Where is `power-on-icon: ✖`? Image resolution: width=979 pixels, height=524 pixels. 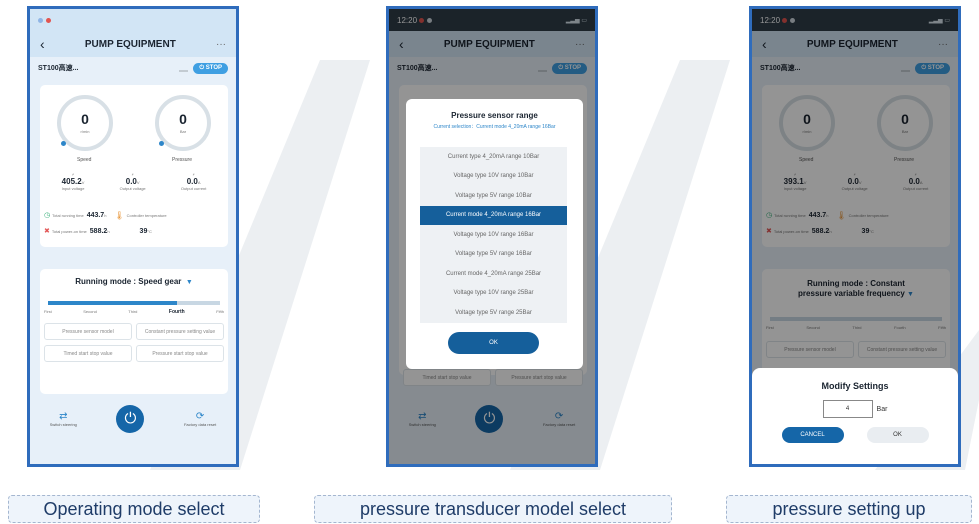 power-on-icon: ✖ is located at coordinates (47, 231).